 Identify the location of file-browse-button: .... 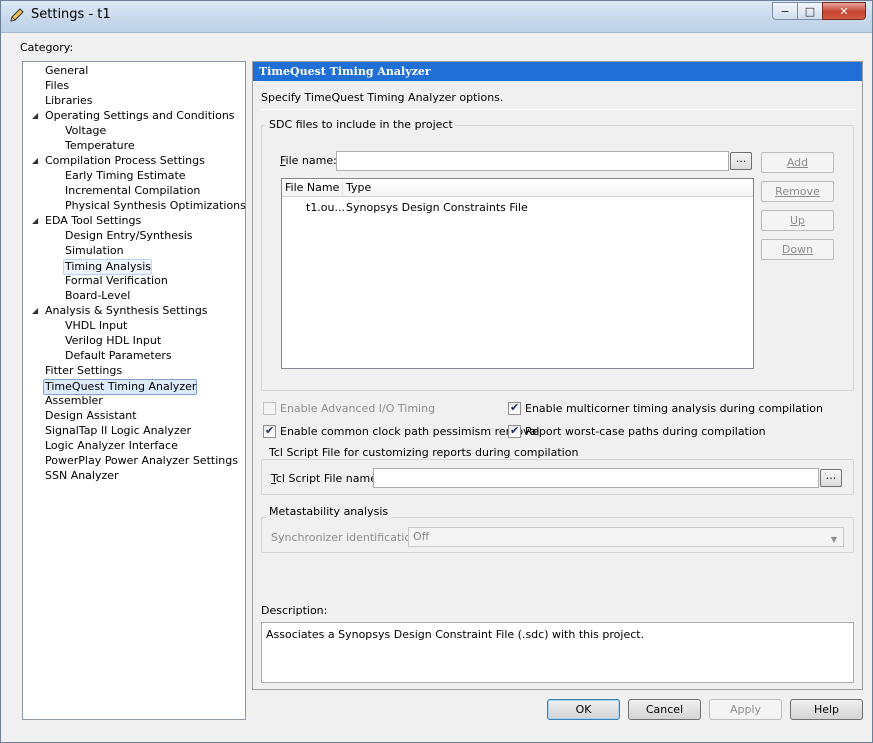
(741, 161).